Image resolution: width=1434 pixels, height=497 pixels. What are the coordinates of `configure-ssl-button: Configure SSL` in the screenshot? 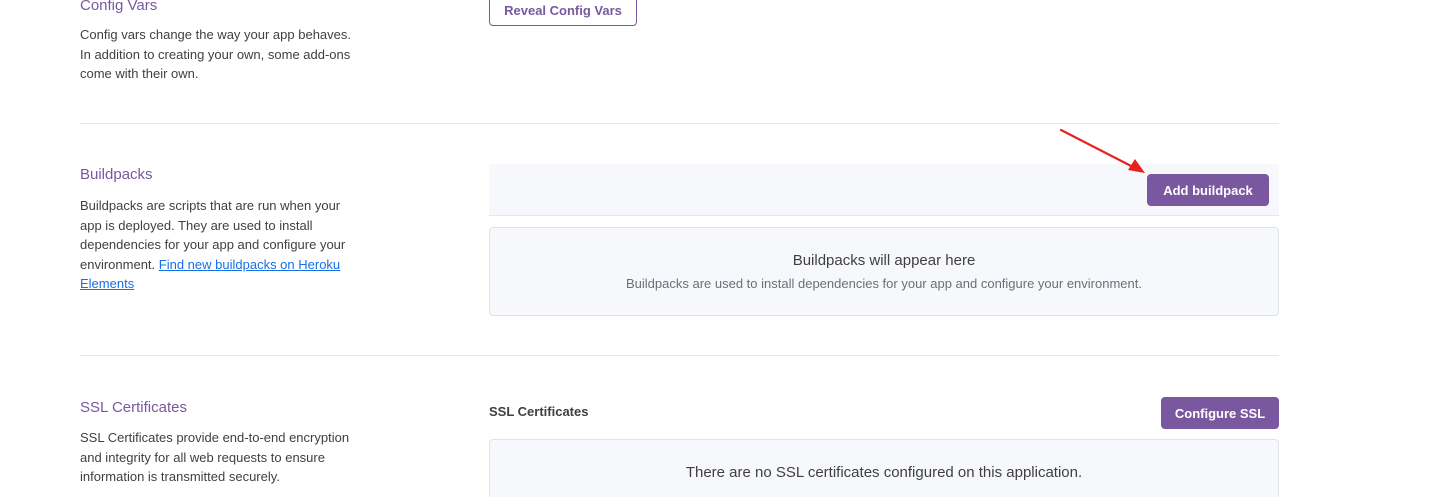 It's located at (1220, 413).